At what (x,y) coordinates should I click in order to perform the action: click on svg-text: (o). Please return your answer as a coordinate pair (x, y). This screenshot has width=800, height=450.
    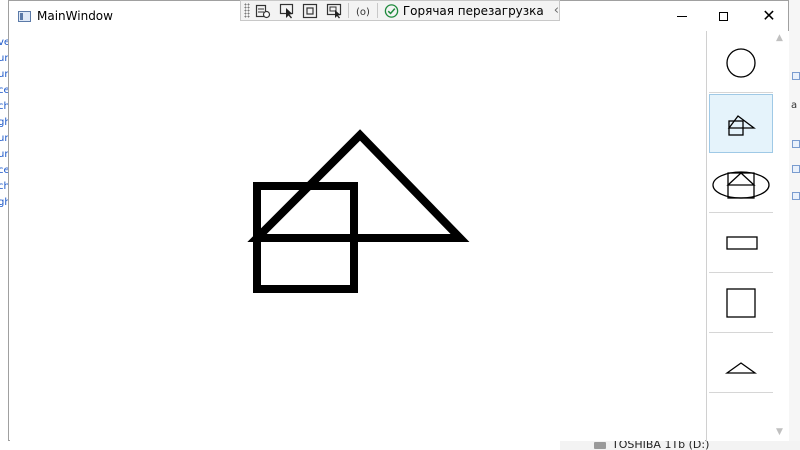
    Looking at the image, I should click on (363, 12).